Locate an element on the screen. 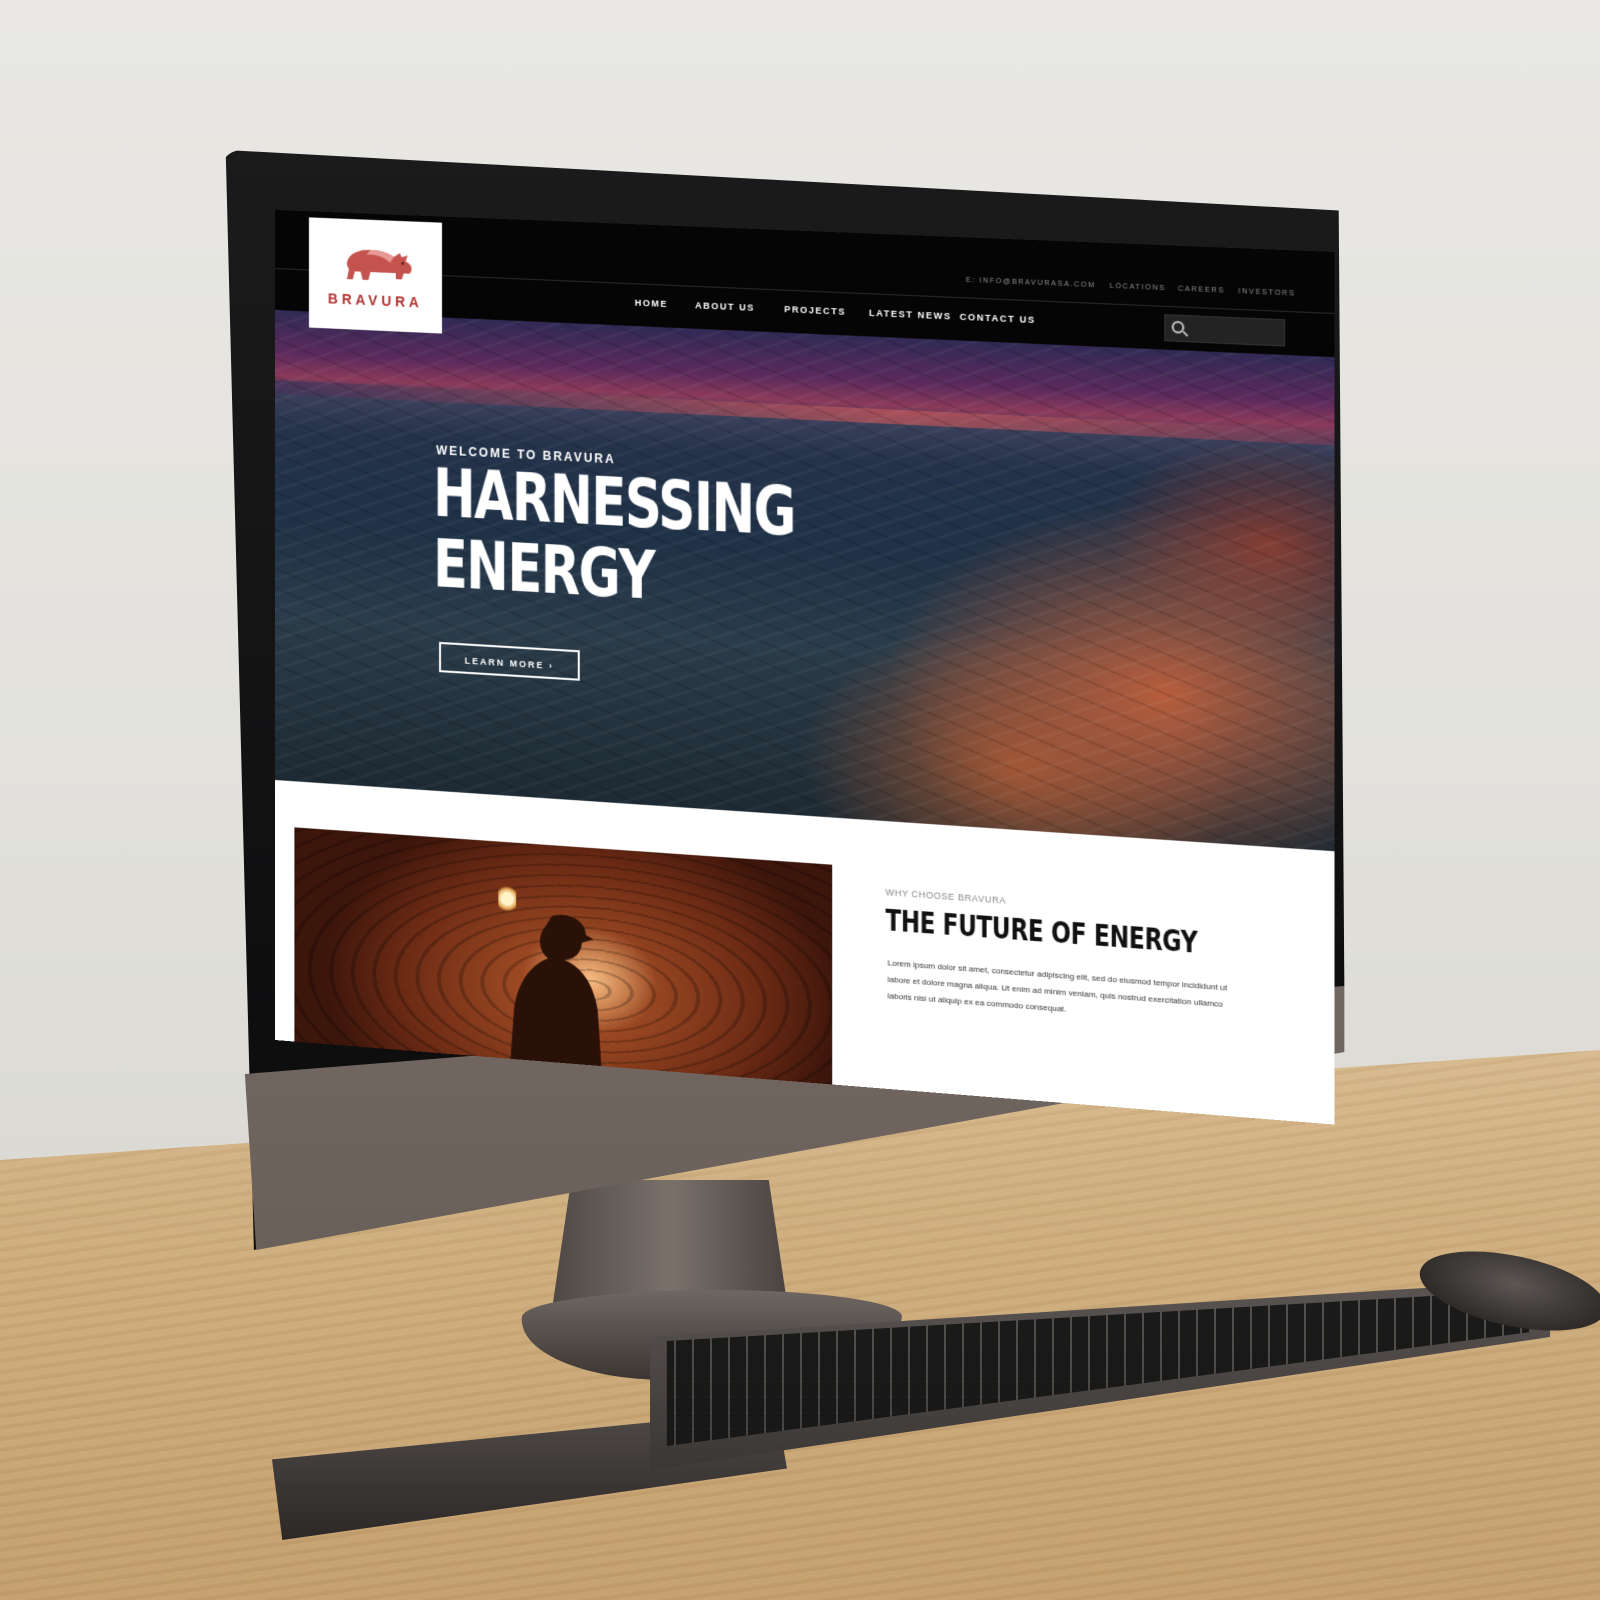  top-link-locations: LOCATIONS is located at coordinates (1138, 288).